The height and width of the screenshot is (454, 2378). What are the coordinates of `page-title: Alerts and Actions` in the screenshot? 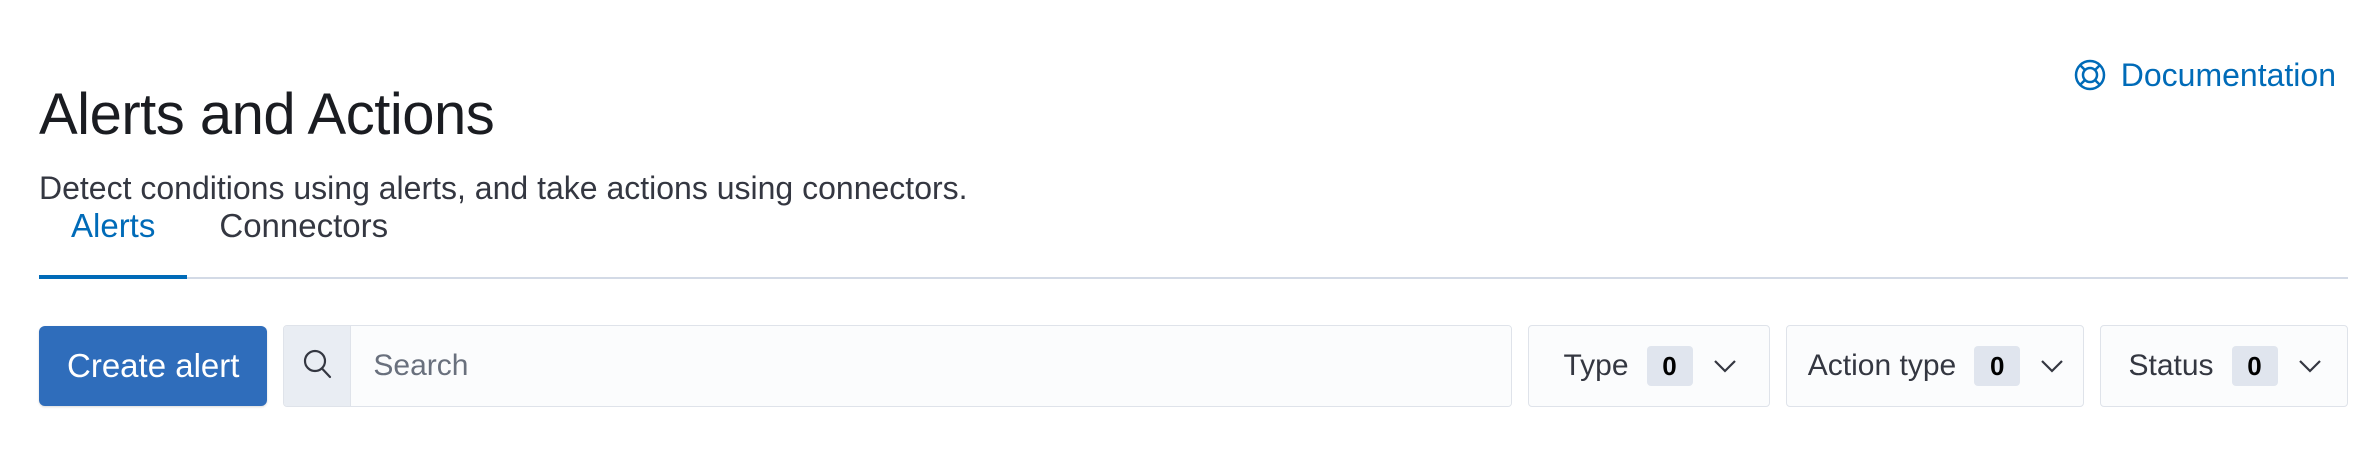 It's located at (267, 114).